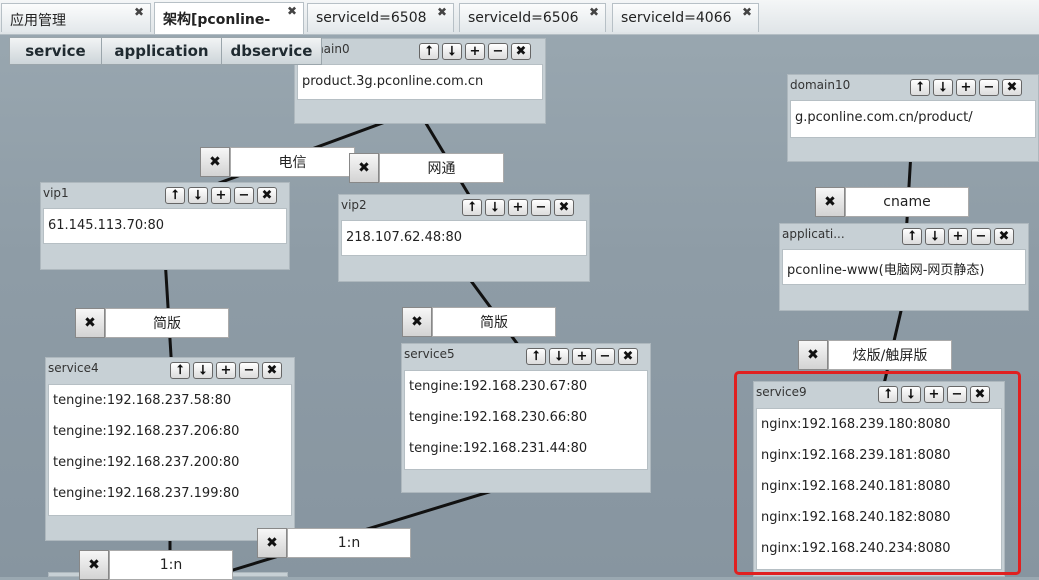 The width and height of the screenshot is (1039, 580). I want to click on node-row: tengine:192.168.231.44:80, so click(498, 448).